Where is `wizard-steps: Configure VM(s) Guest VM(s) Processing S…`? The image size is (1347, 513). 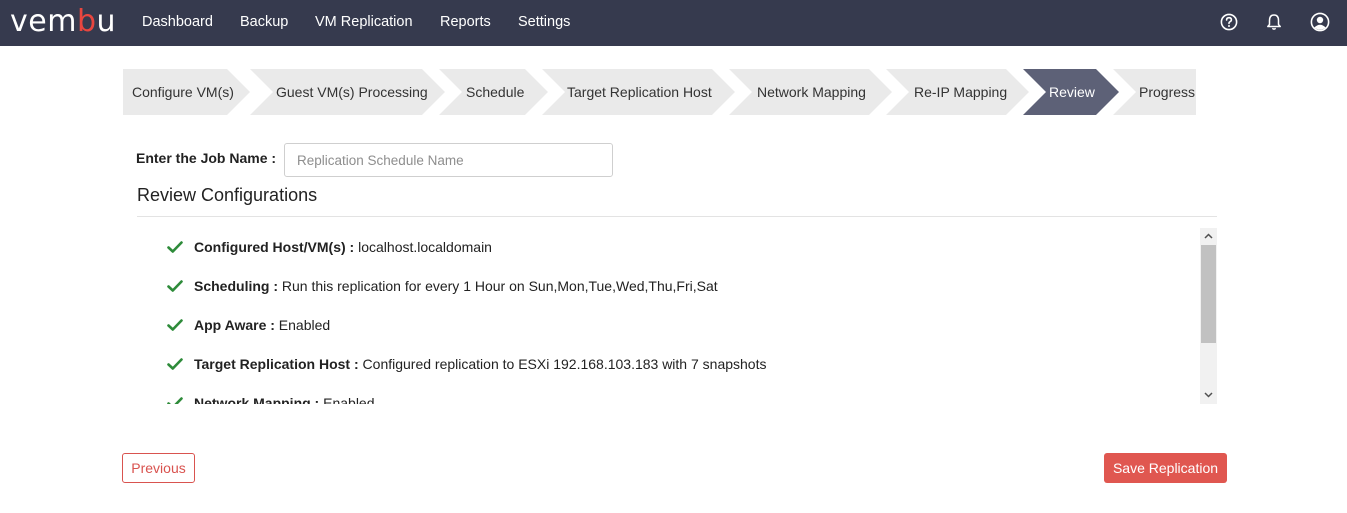
wizard-steps: Configure VM(s) Guest VM(s) Processing S… is located at coordinates (659, 92).